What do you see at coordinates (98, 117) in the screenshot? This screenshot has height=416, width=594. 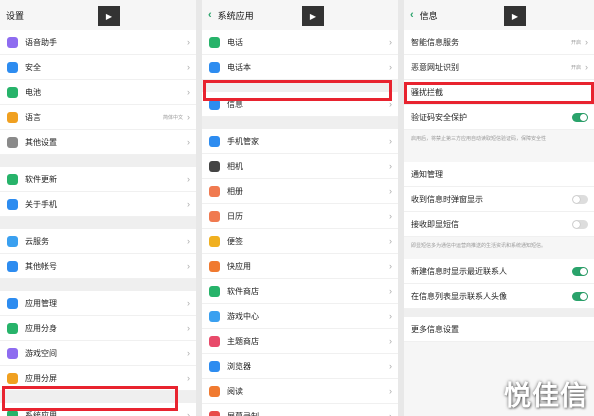 I see `list-item: 语言 简体中文 ›` at bounding box center [98, 117].